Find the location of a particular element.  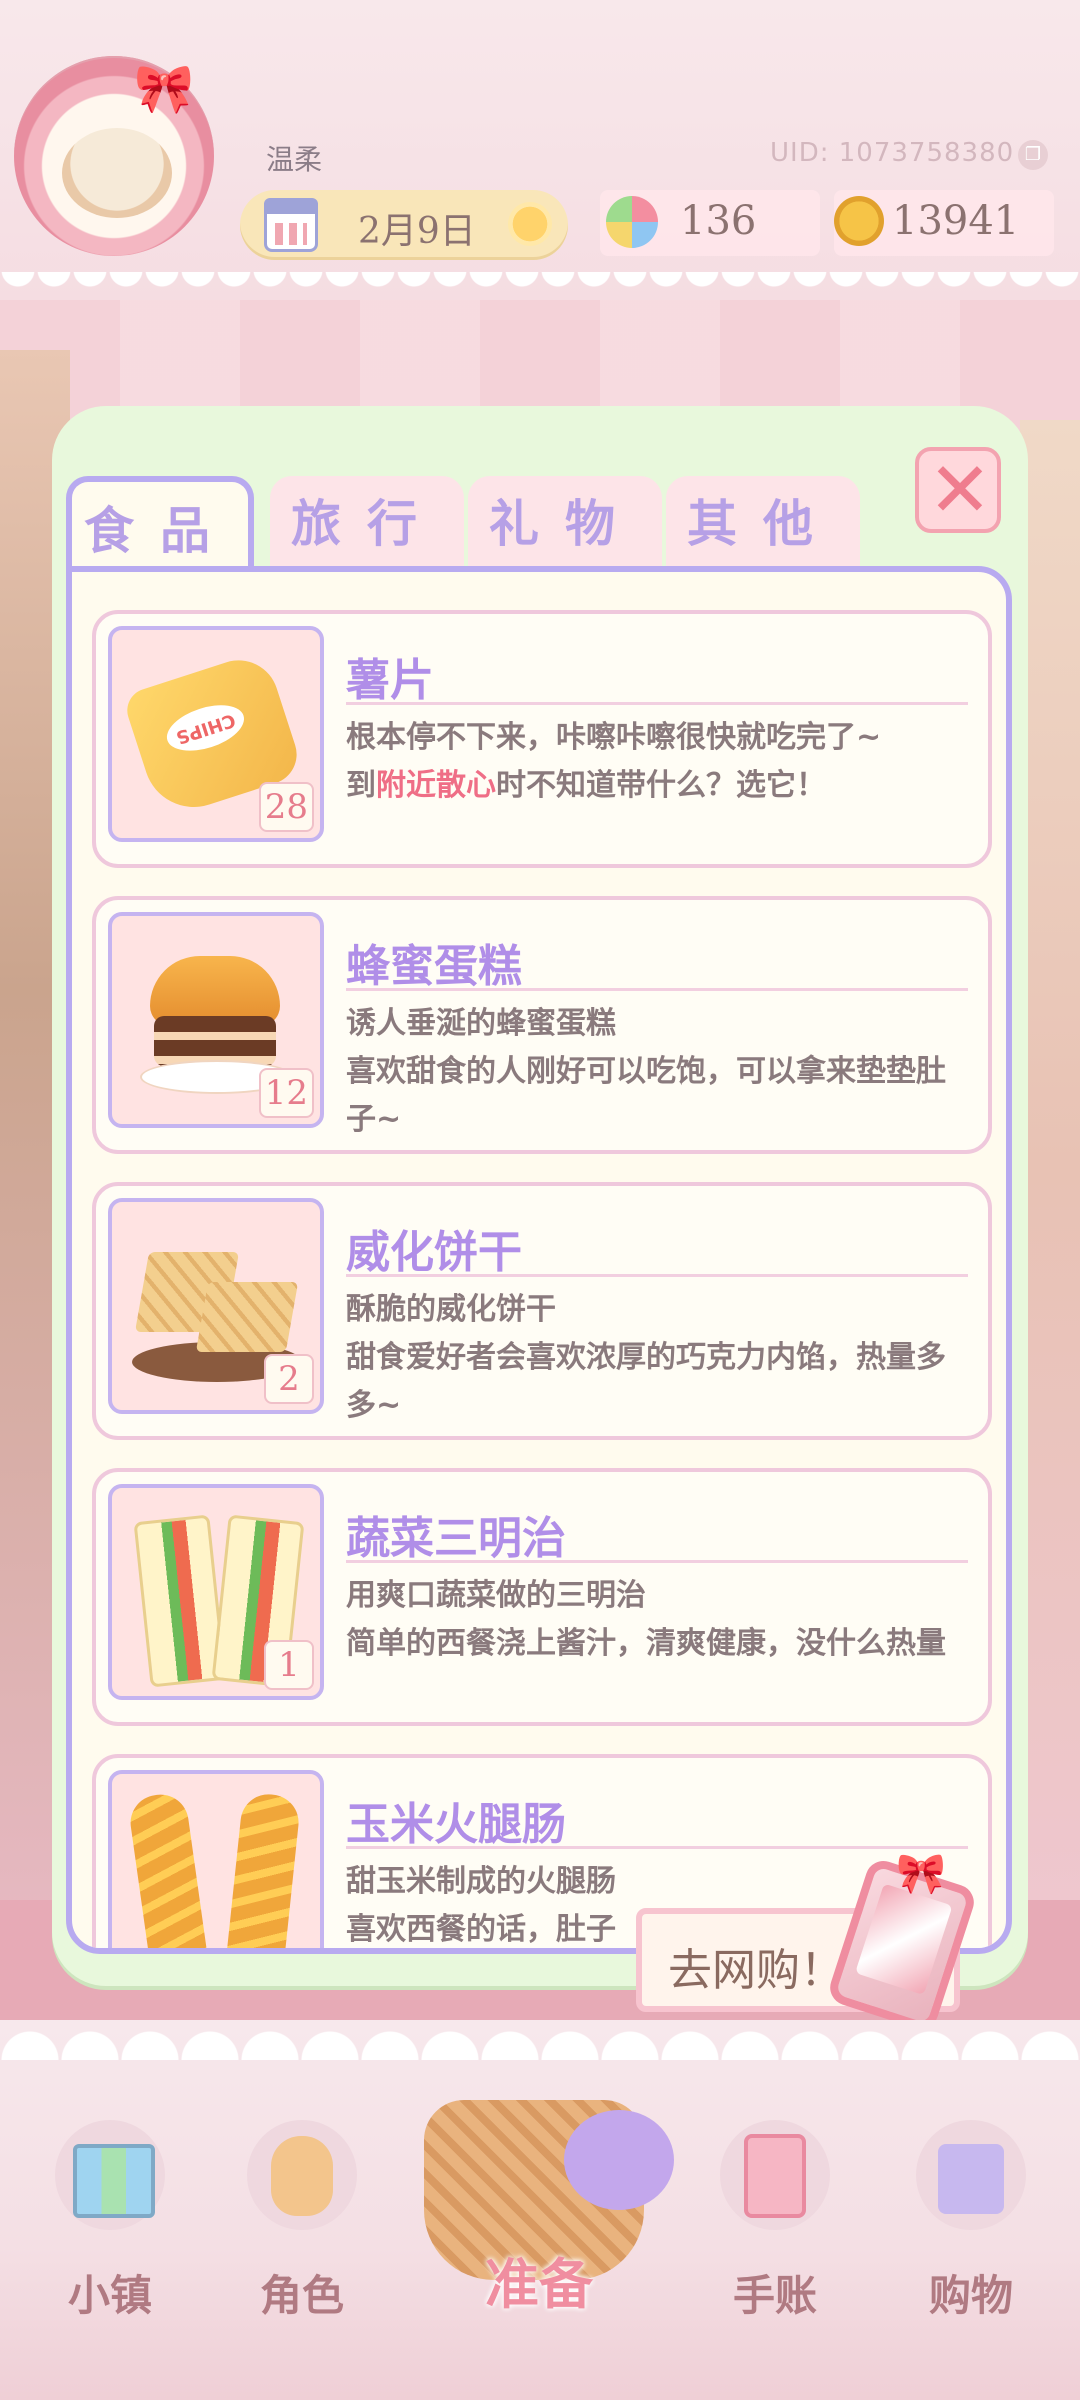

quantity-badge: 2 is located at coordinates (289, 1379).